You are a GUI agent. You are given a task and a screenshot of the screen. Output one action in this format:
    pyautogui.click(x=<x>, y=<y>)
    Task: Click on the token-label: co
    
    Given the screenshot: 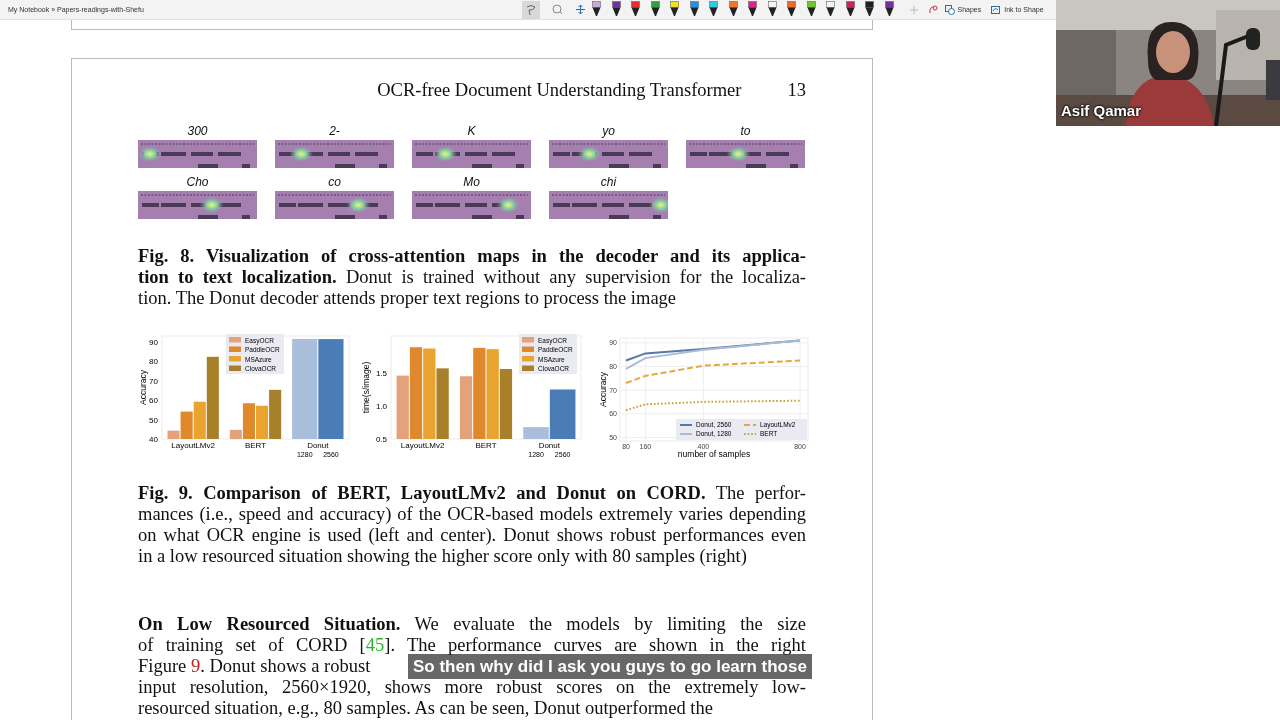 What is the action you would take?
    pyautogui.click(x=334, y=182)
    